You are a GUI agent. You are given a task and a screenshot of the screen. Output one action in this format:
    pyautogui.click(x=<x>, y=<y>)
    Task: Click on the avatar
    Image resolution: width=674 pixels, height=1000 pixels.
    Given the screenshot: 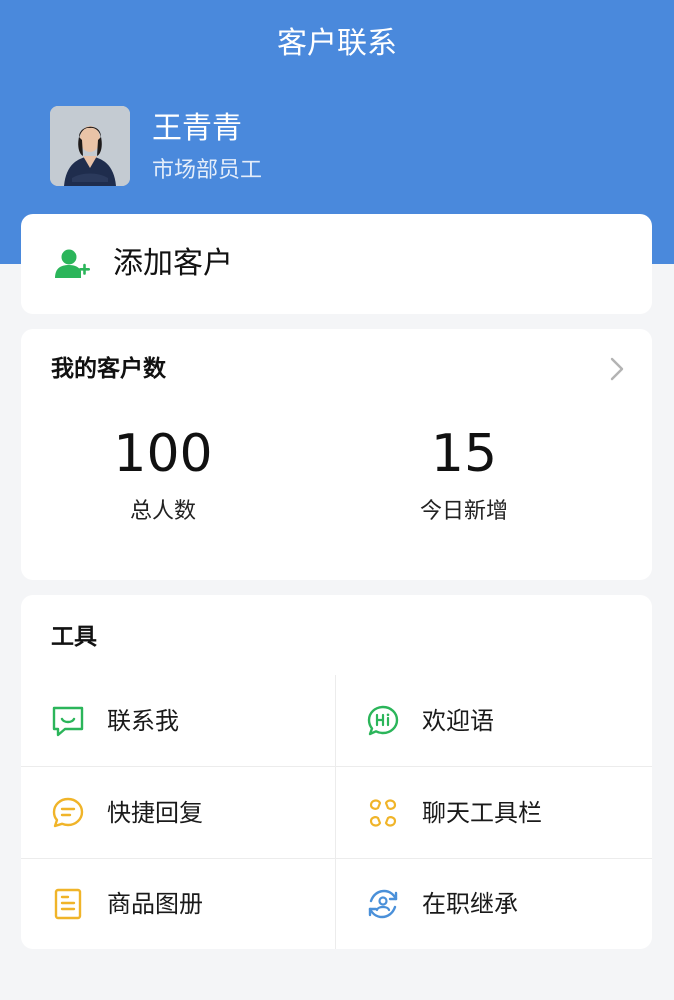 What is the action you would take?
    pyautogui.click(x=90, y=146)
    